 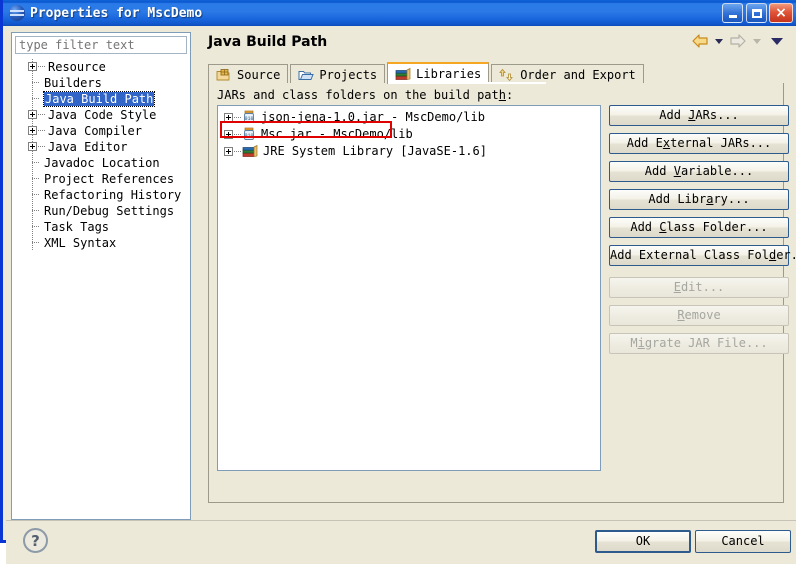 I want to click on tab-label: Order and Export, so click(x=578, y=74).